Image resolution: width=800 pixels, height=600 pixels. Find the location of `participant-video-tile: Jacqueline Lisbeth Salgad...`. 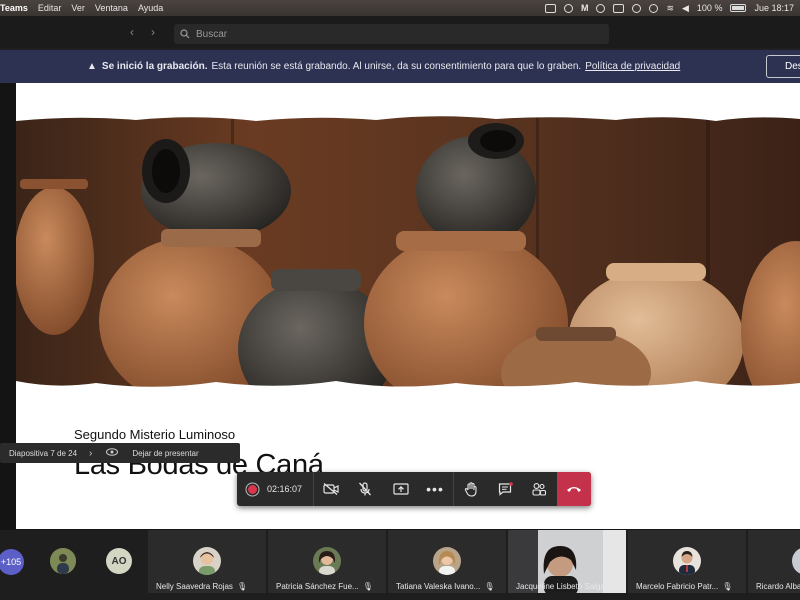

participant-video-tile: Jacqueline Lisbeth Salgad... is located at coordinates (567, 561).